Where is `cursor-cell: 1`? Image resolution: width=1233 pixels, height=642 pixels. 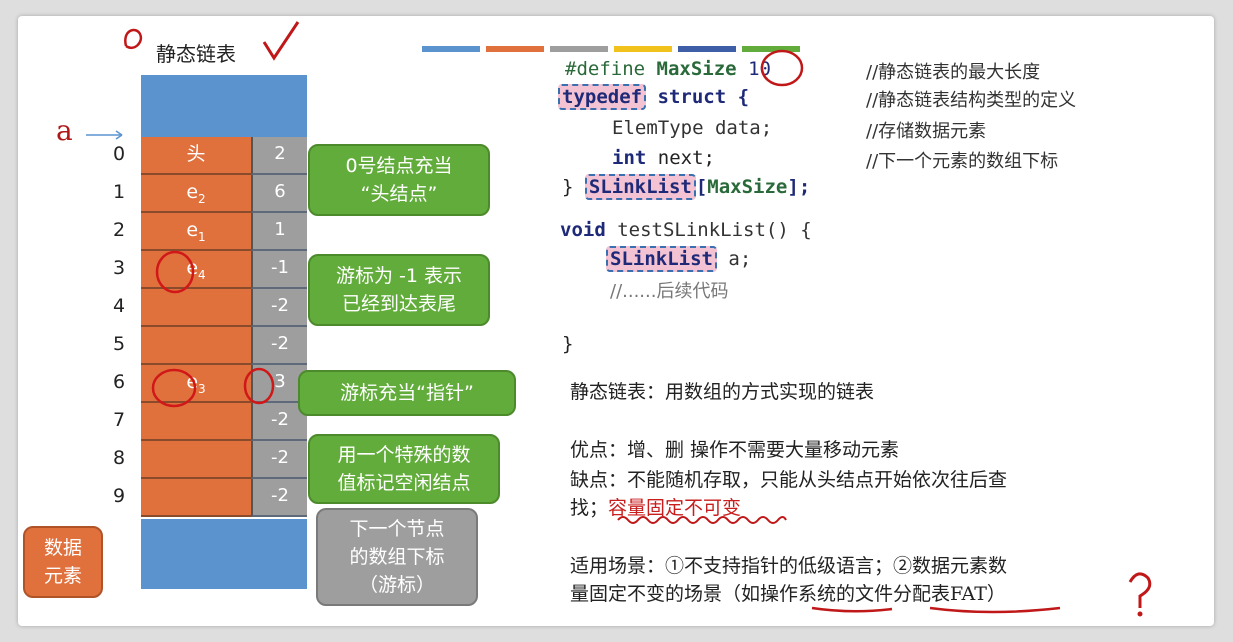 cursor-cell: 1 is located at coordinates (279, 232).